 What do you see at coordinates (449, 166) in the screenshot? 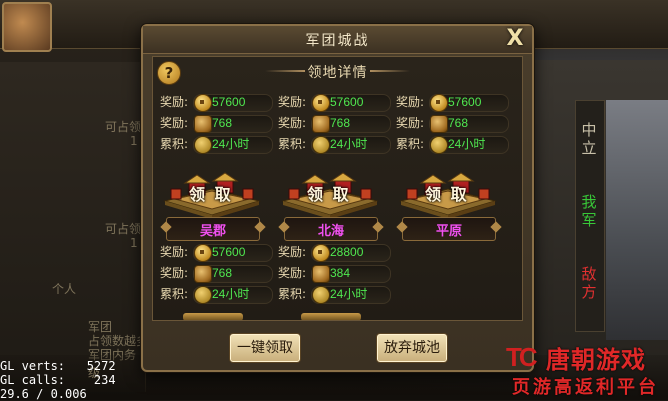
I see `territory-card: 奖励: 57600 奖励: 768 累积: 24小时领 取平原` at bounding box center [449, 166].